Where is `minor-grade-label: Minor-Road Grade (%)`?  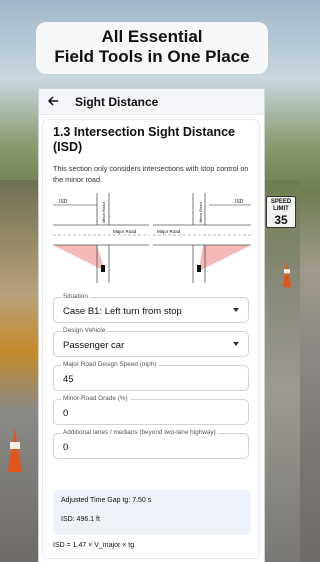
minor-grade-label: Minor-Road Grade (%) is located at coordinates (95, 399).